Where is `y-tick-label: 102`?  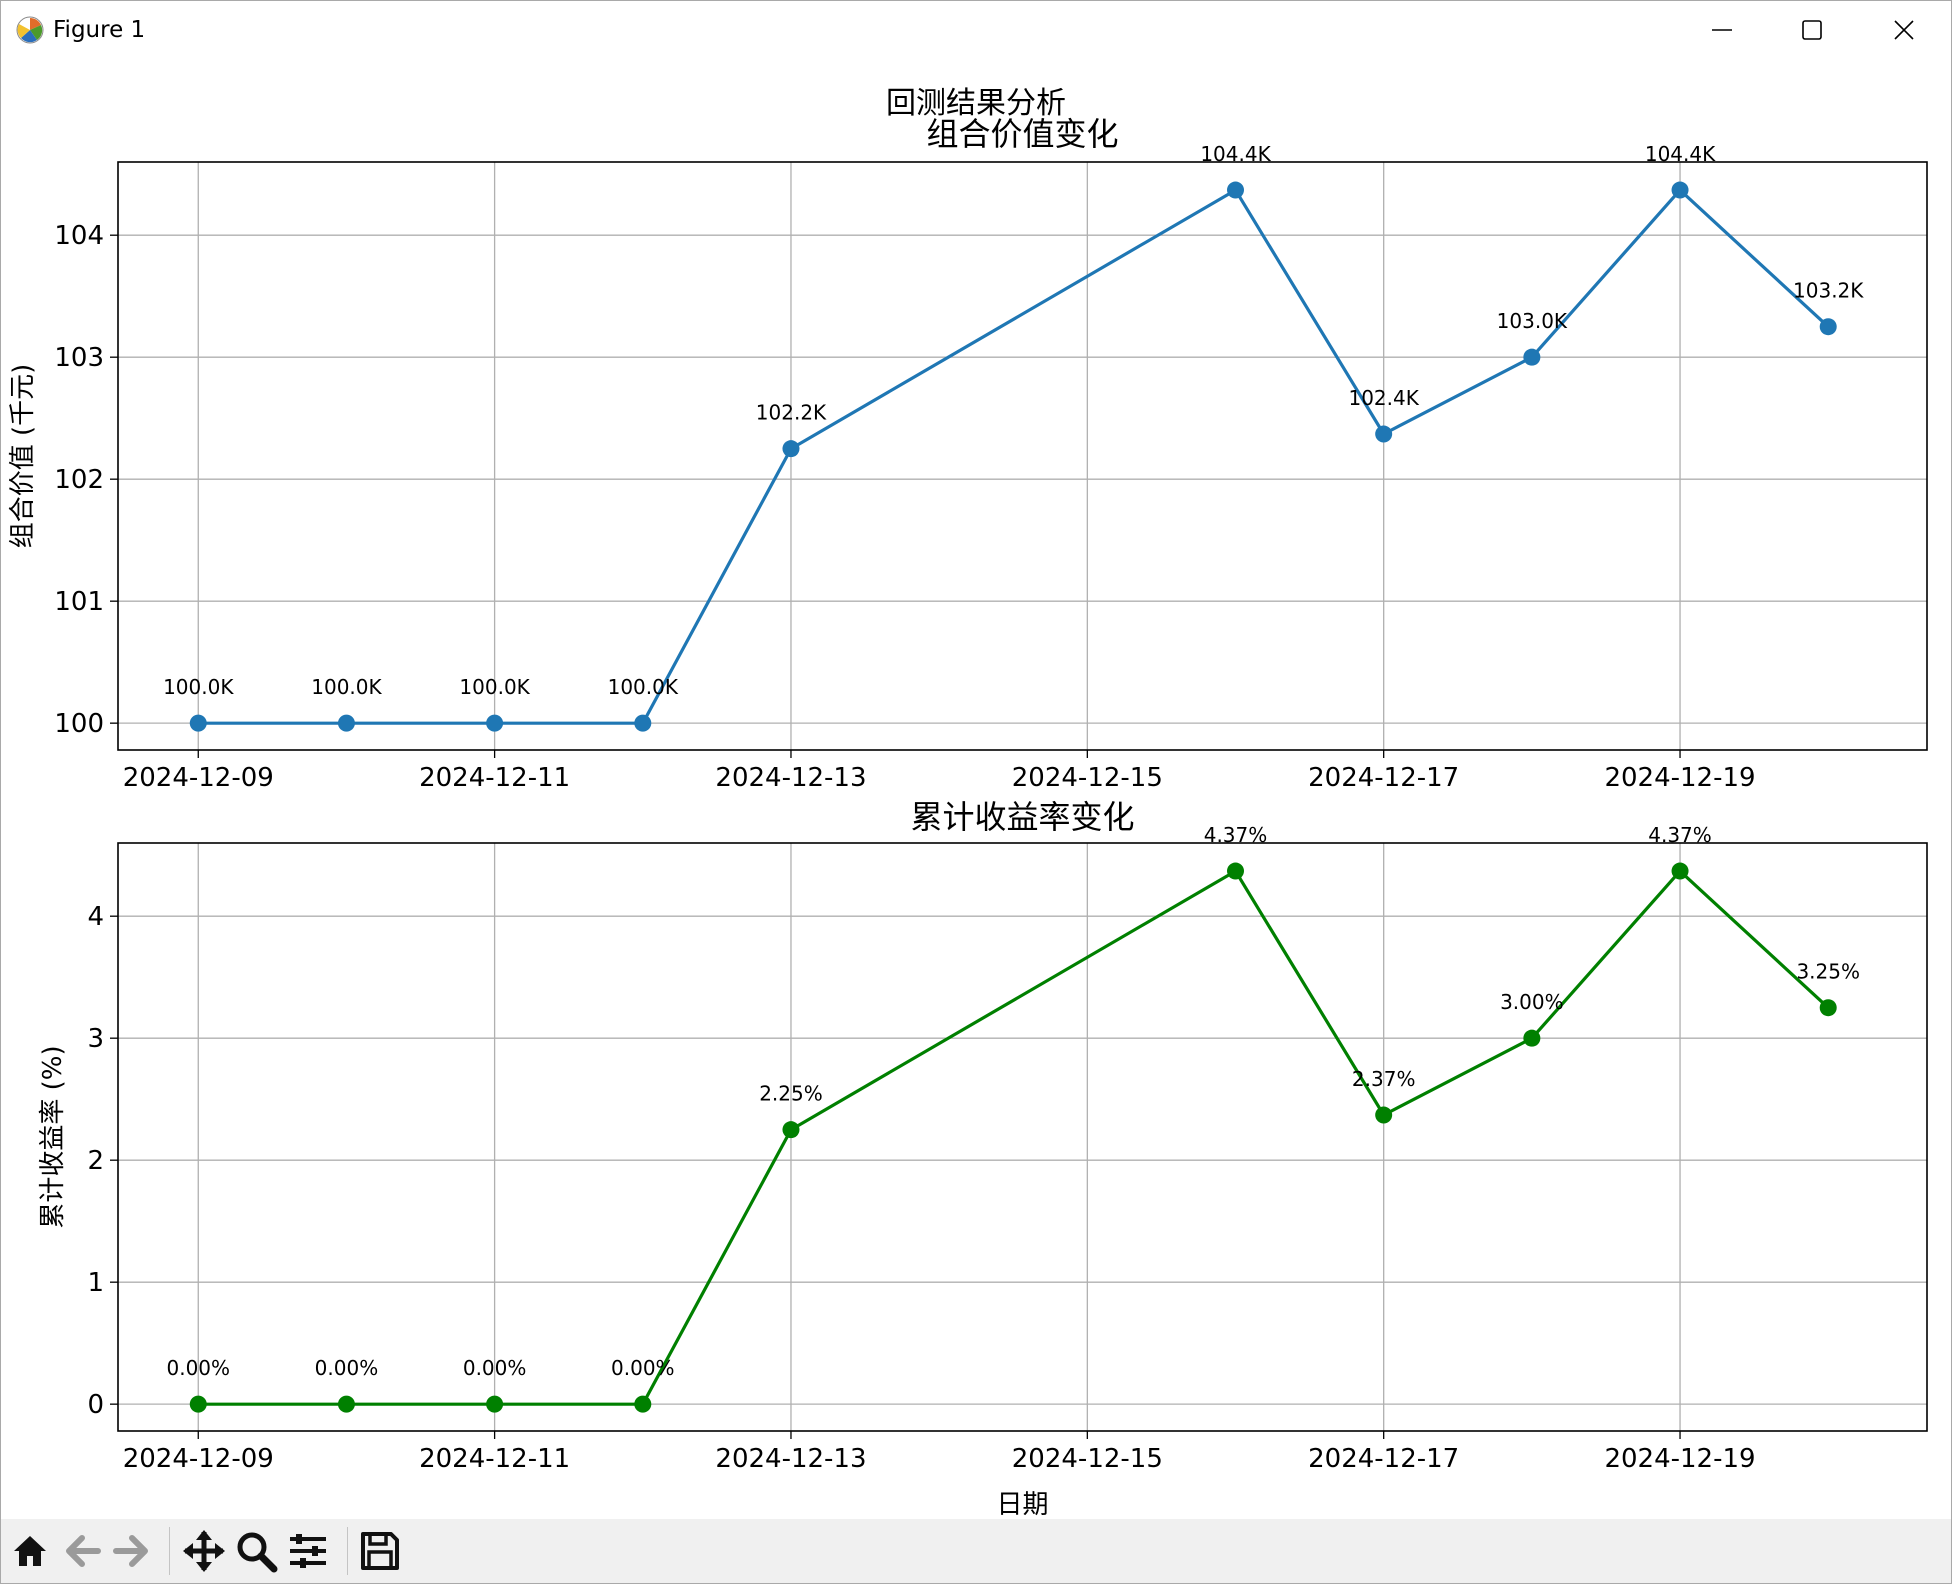
y-tick-label: 102 is located at coordinates (79, 480).